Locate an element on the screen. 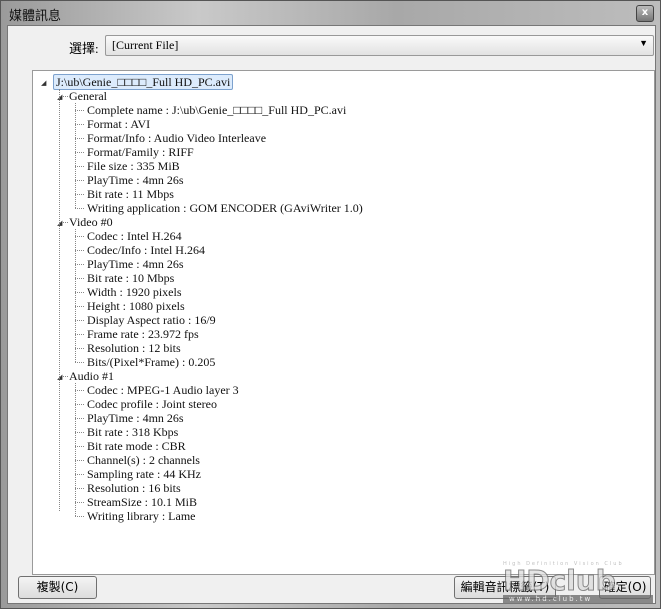 This screenshot has height=609, width=661. tree-leaf-item: Format/Family : RIFF is located at coordinates (140, 152).